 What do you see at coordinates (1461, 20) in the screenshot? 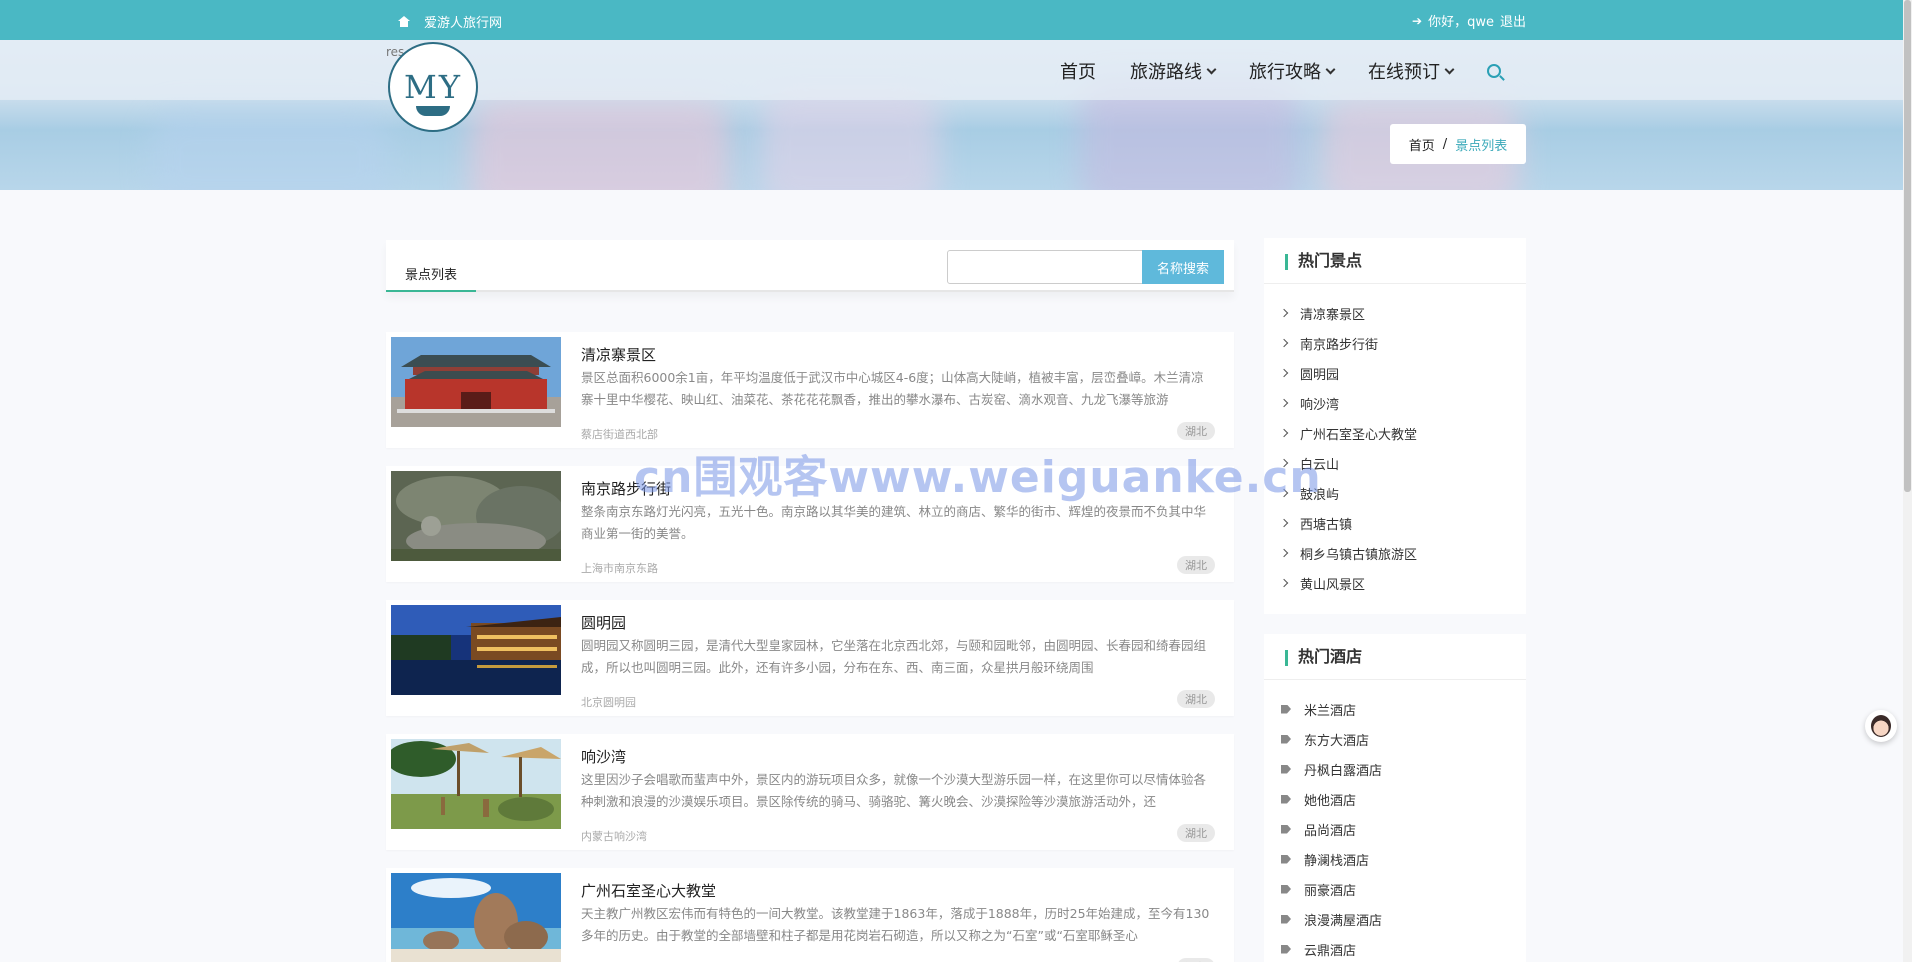
I see `user-greeting: 你好，qwe` at bounding box center [1461, 20].